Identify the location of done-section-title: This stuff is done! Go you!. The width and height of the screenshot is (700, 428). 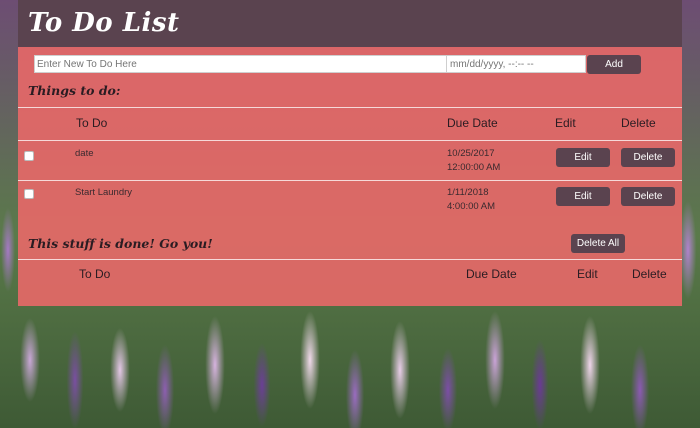
(120, 243).